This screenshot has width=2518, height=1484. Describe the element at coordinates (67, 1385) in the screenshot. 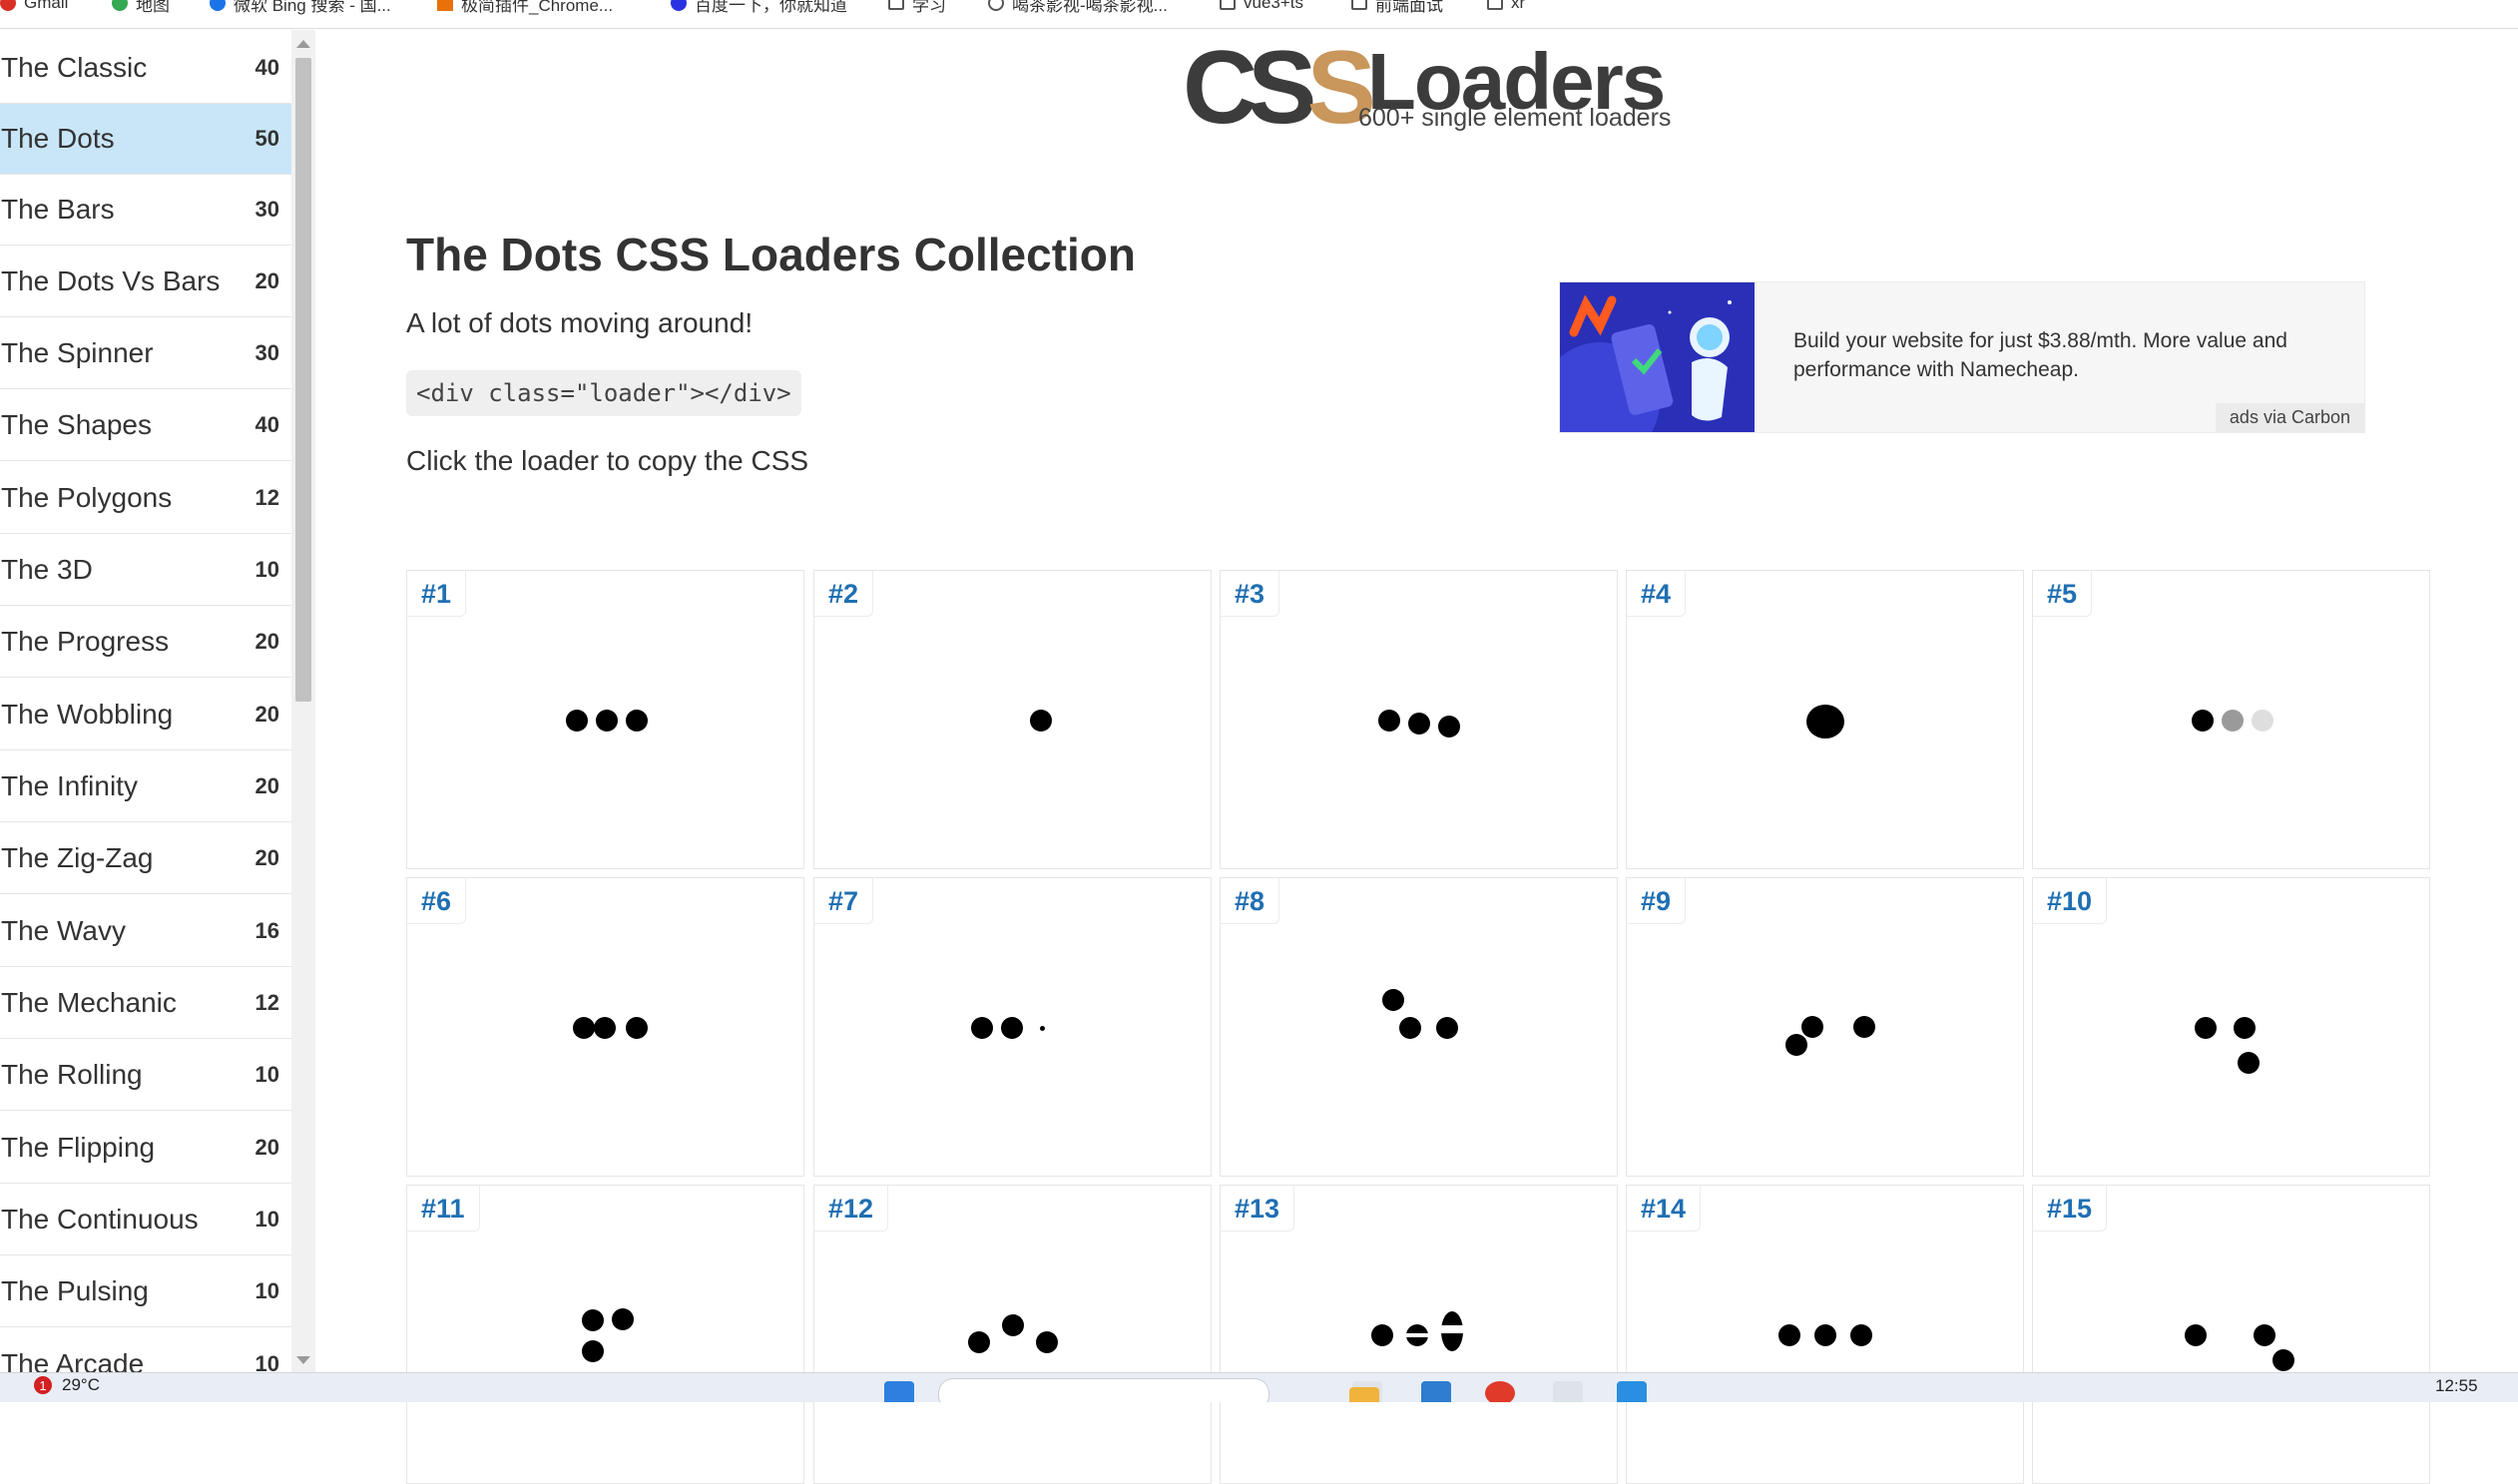

I see `weather-widget: 1 29°C` at that location.